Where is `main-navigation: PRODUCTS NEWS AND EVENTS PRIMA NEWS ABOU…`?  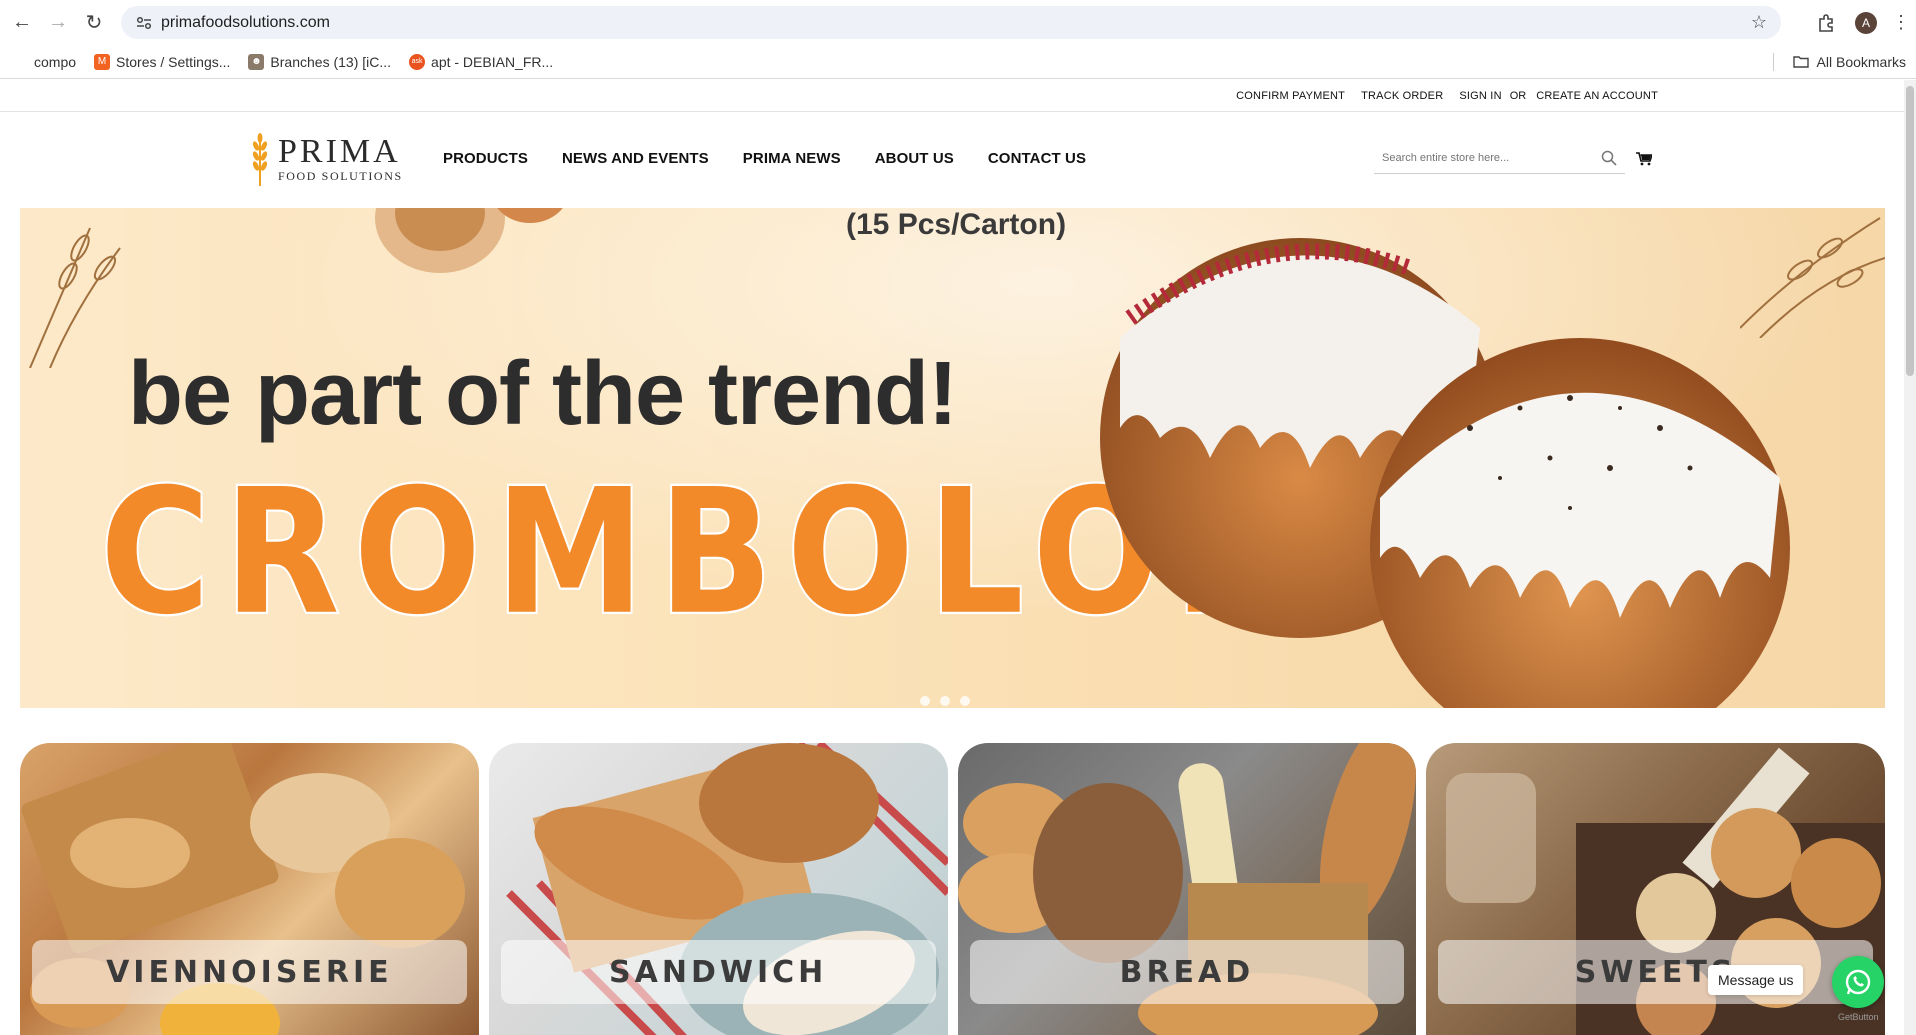
main-navigation: PRODUCTS NEWS AND EVENTS PRIMA NEWS ABOU… is located at coordinates (781, 158).